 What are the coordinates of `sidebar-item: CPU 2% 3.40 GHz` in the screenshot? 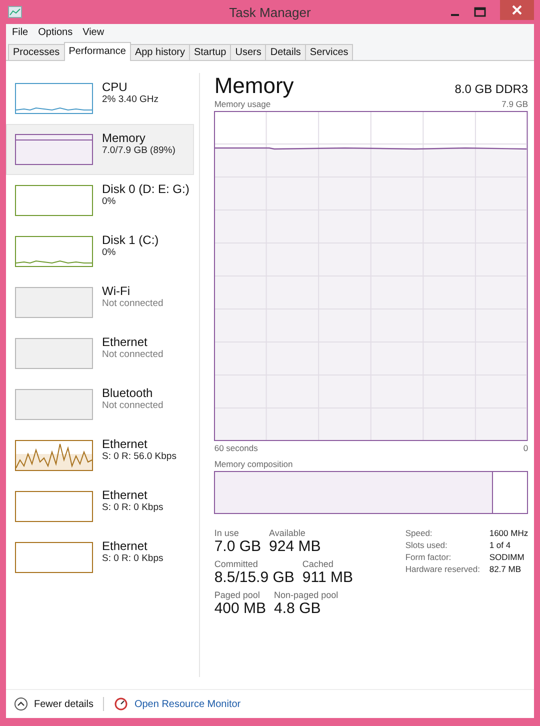 It's located at (100, 98).